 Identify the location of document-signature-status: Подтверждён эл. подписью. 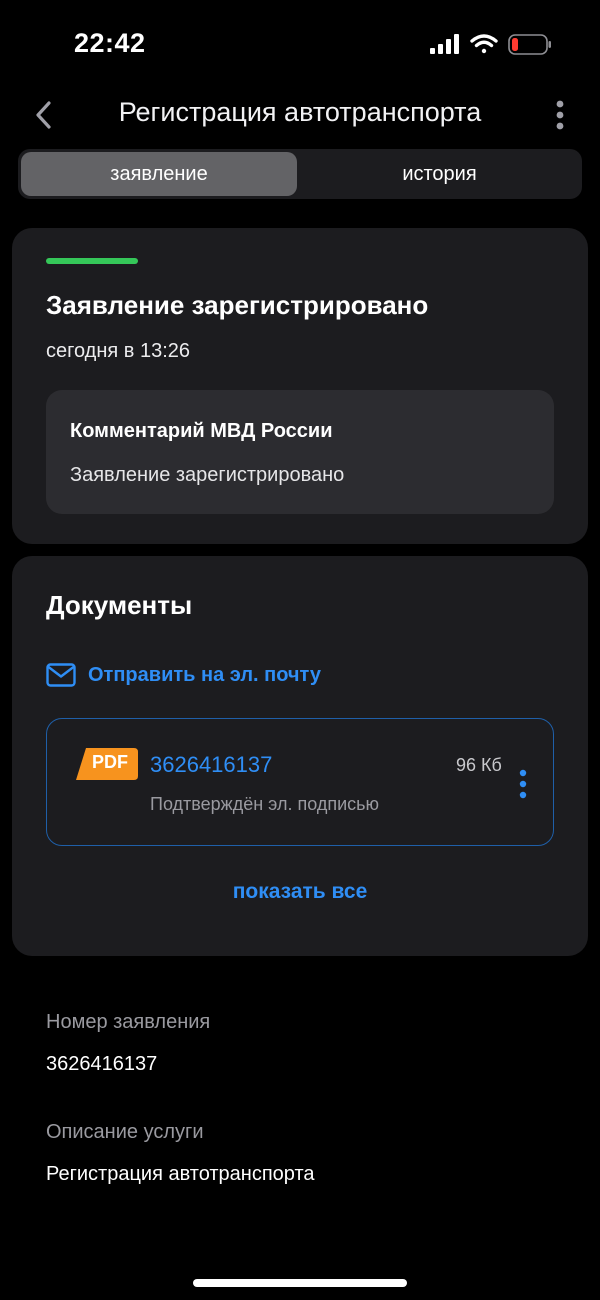
(265, 804).